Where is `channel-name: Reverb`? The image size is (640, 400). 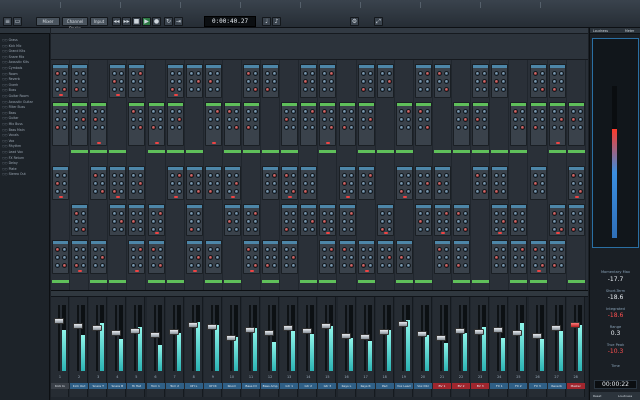
channel-name: Reverb is located at coordinates (556, 386).